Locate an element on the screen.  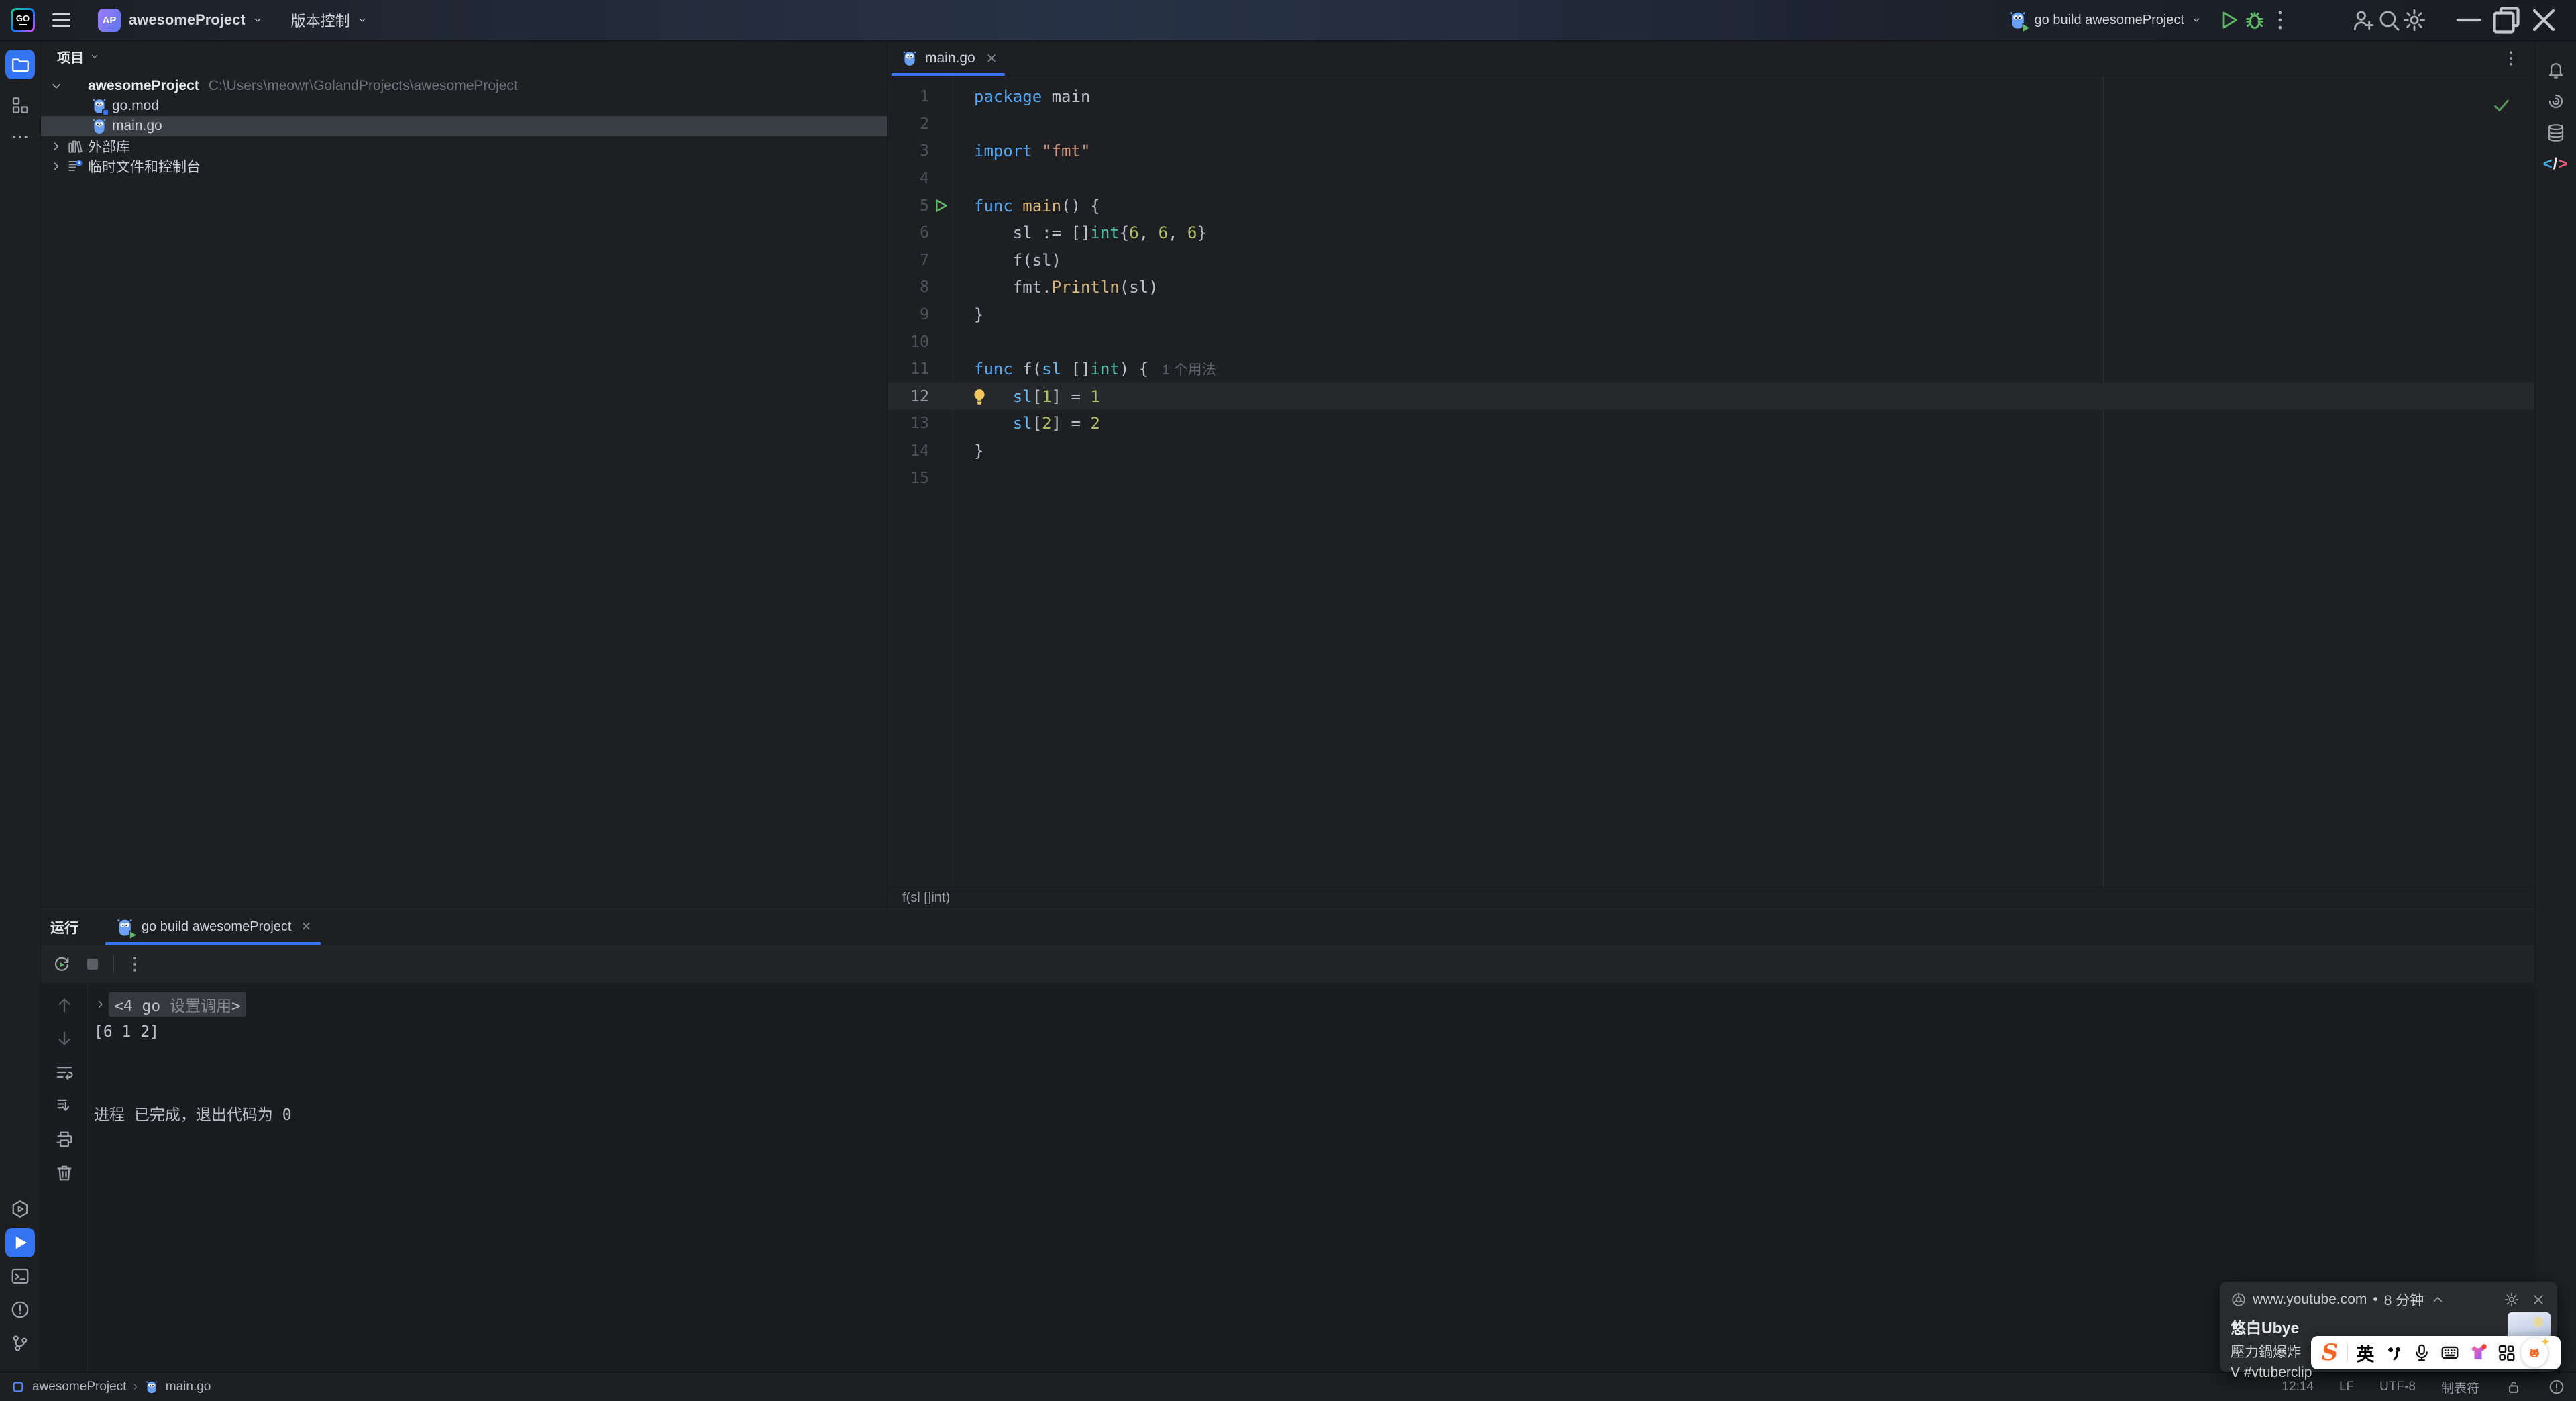
next-occurrence-button is located at coordinates (64, 1039).